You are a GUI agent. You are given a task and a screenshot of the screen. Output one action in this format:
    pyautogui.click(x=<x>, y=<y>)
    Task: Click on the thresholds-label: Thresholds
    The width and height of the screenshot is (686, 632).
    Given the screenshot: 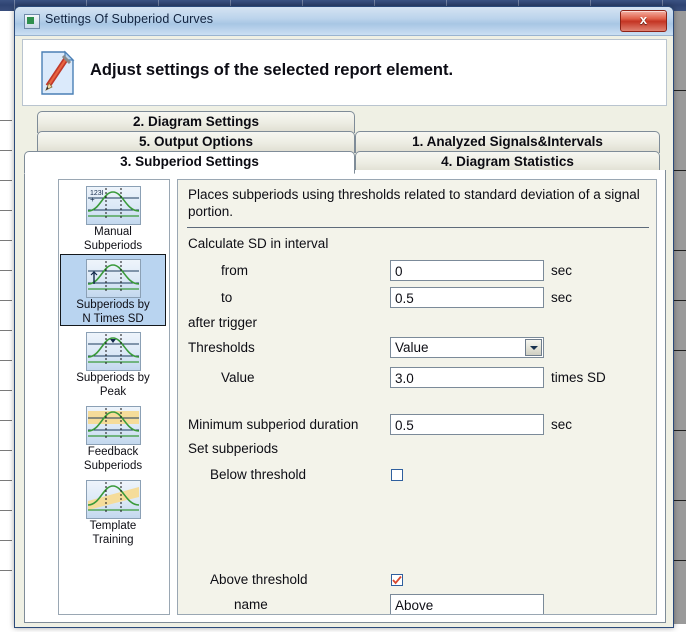 What is the action you would take?
    pyautogui.click(x=221, y=347)
    